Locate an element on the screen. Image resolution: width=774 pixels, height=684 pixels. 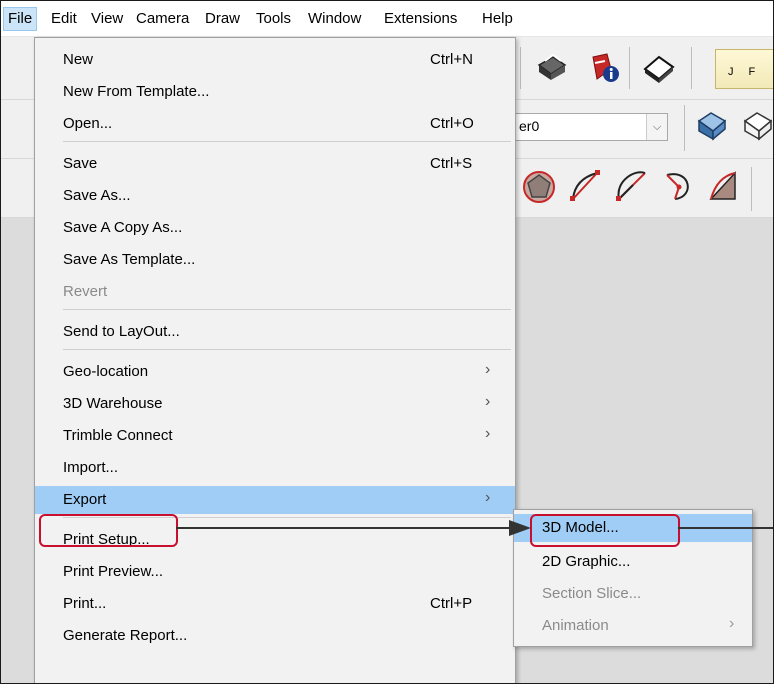
annotation-arrows is located at coordinates (474, 528).